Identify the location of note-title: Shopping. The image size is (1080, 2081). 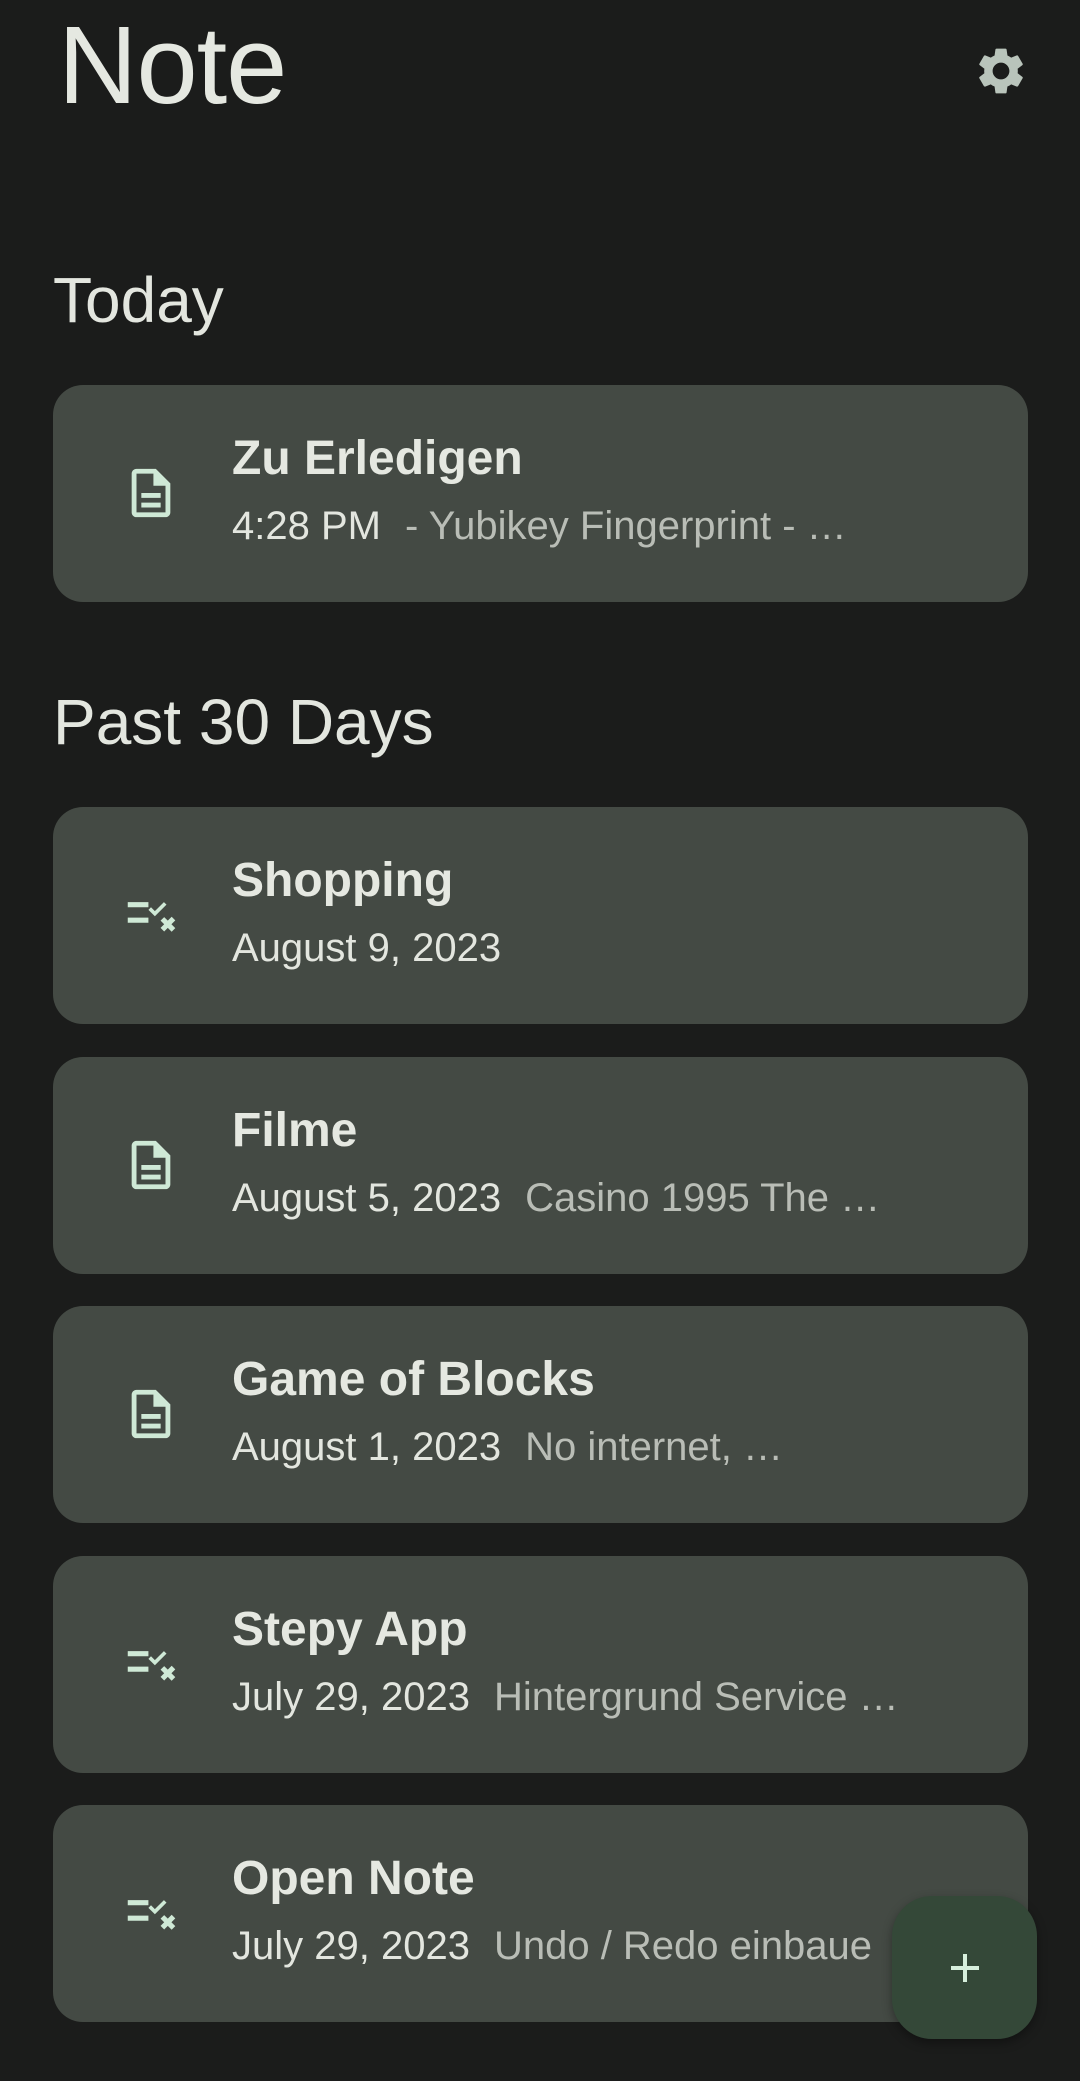
(343, 880).